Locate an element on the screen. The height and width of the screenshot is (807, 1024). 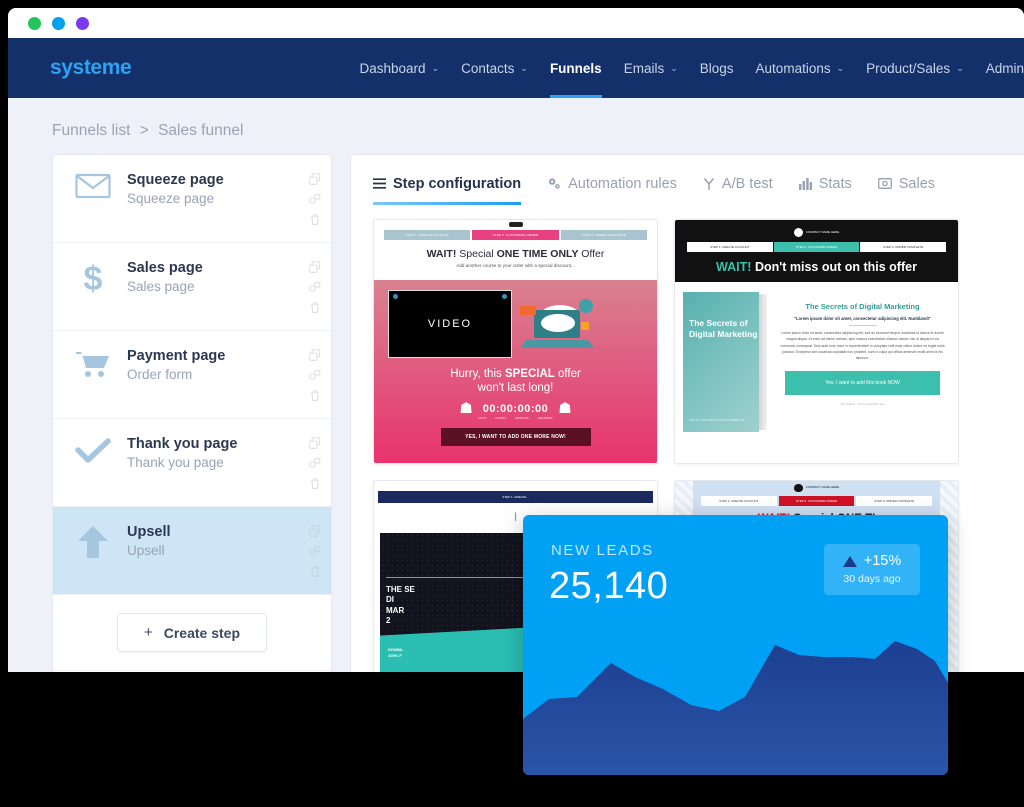
nav-item-blogs: Blogs is located at coordinates (717, 68).